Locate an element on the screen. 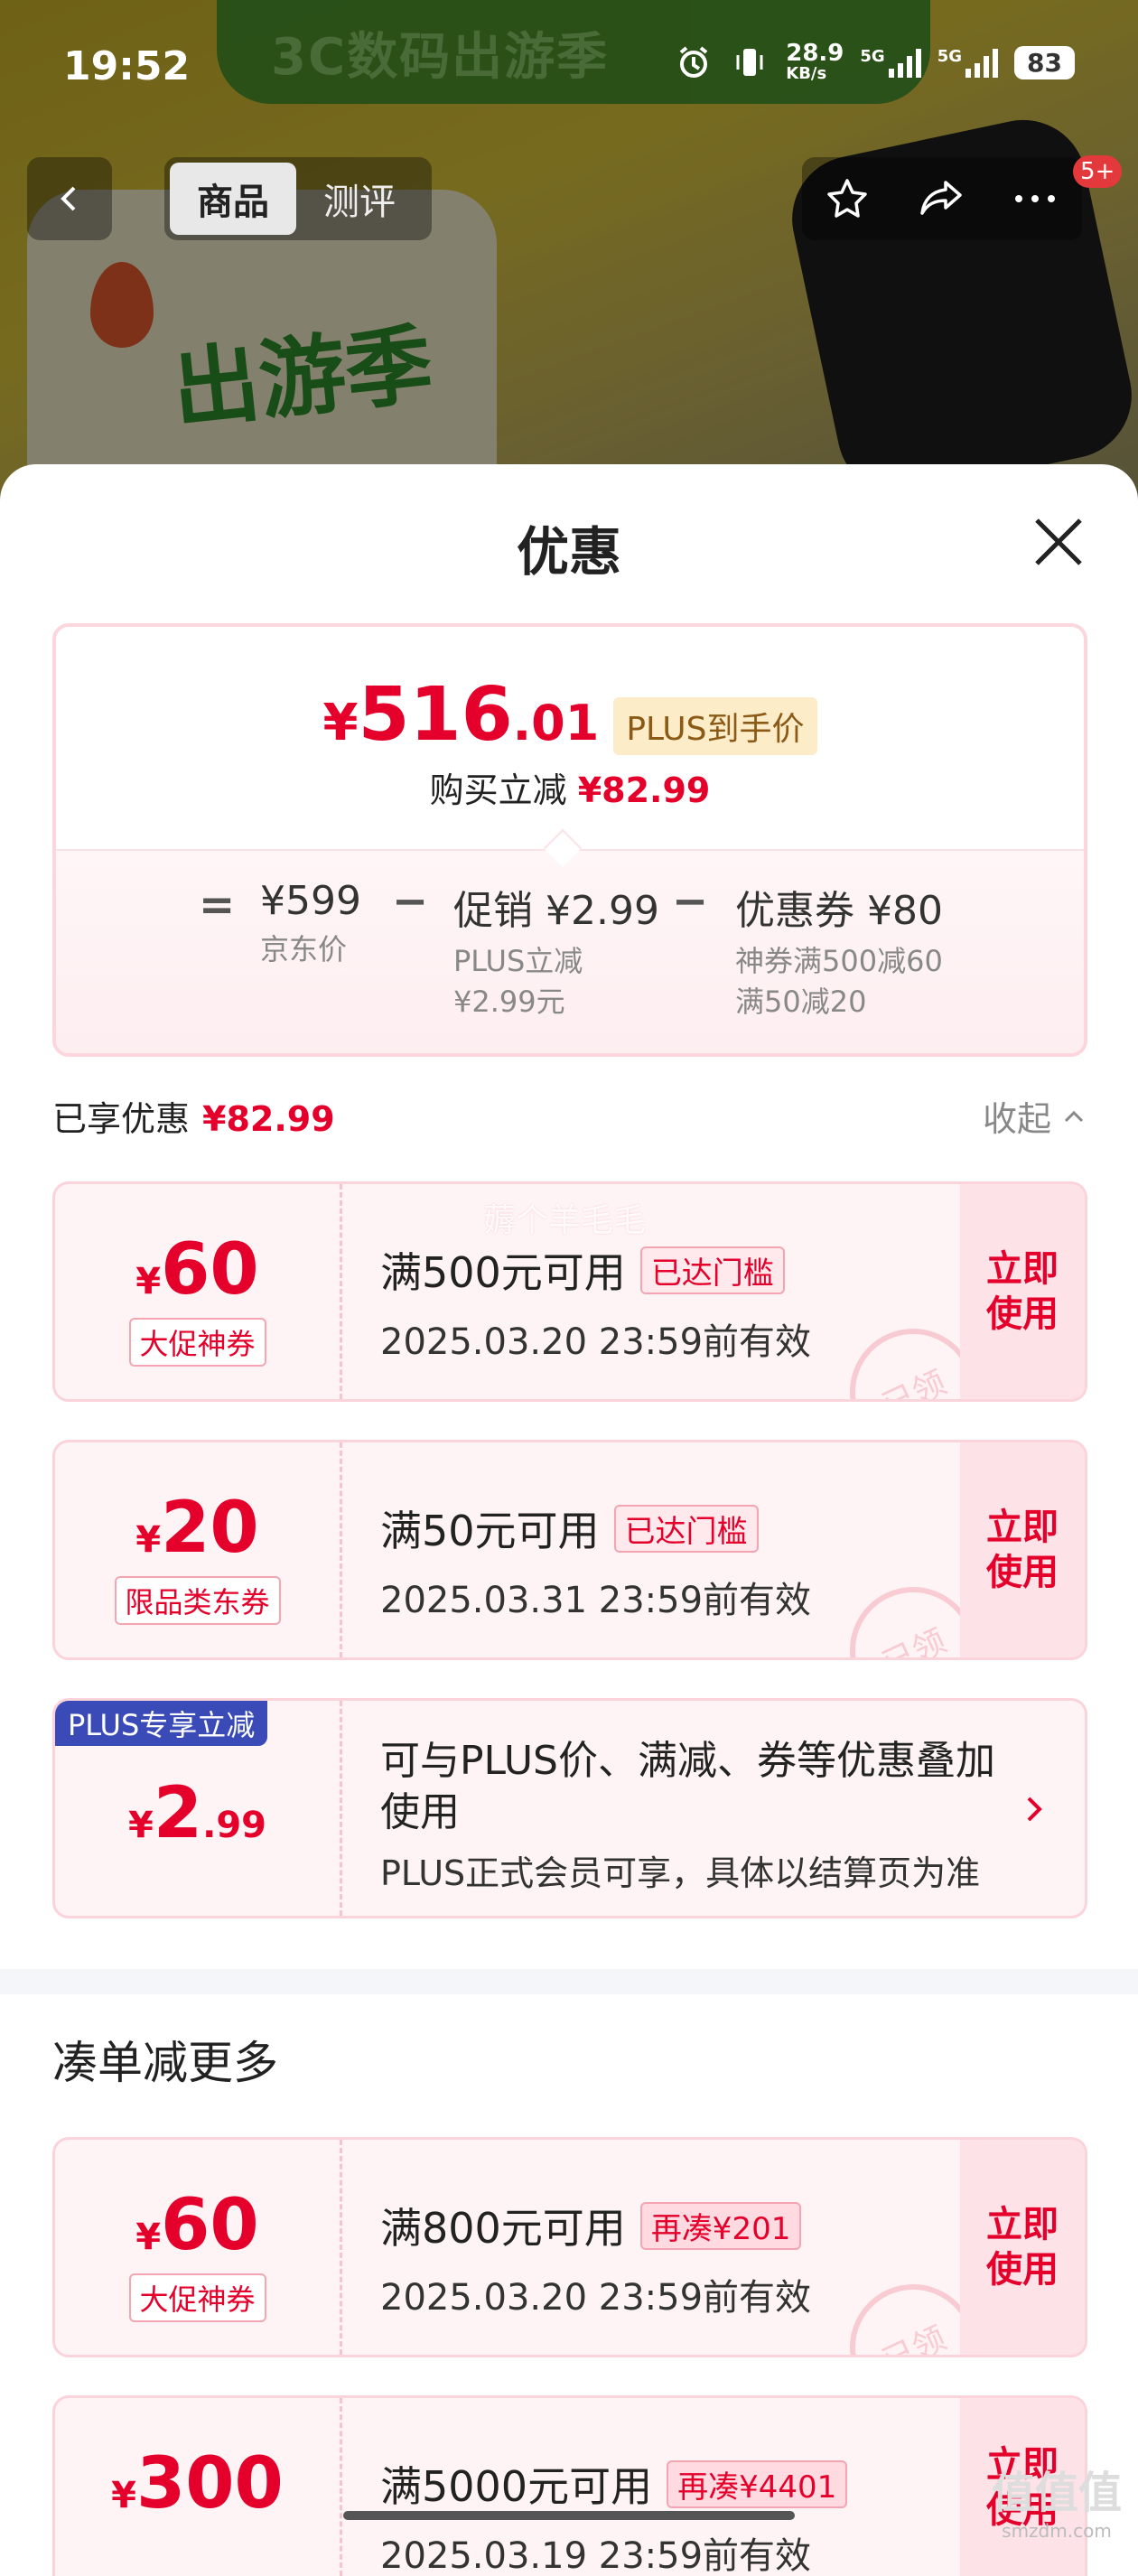 The image size is (1138, 2576). vibrate-icon is located at coordinates (750, 62).